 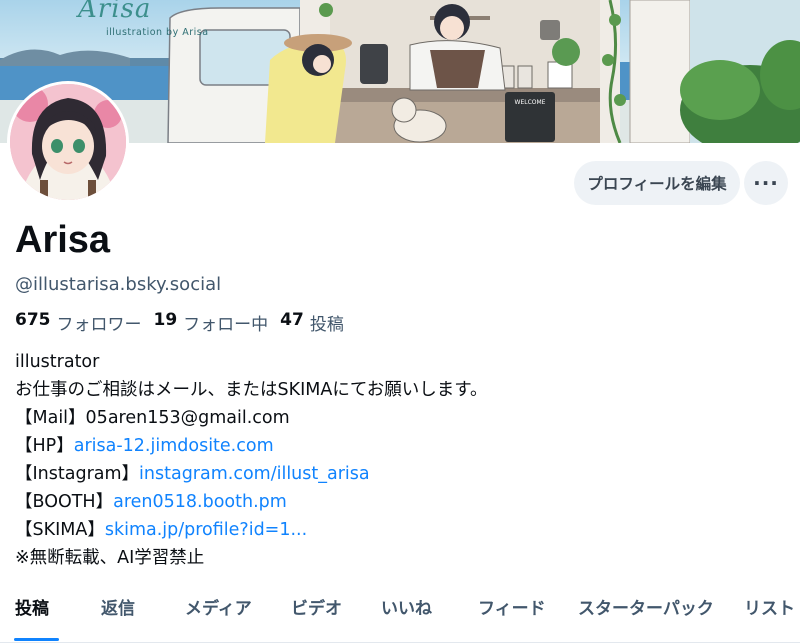 I want to click on instagram-label: 【Instagram】, so click(x=77, y=474).